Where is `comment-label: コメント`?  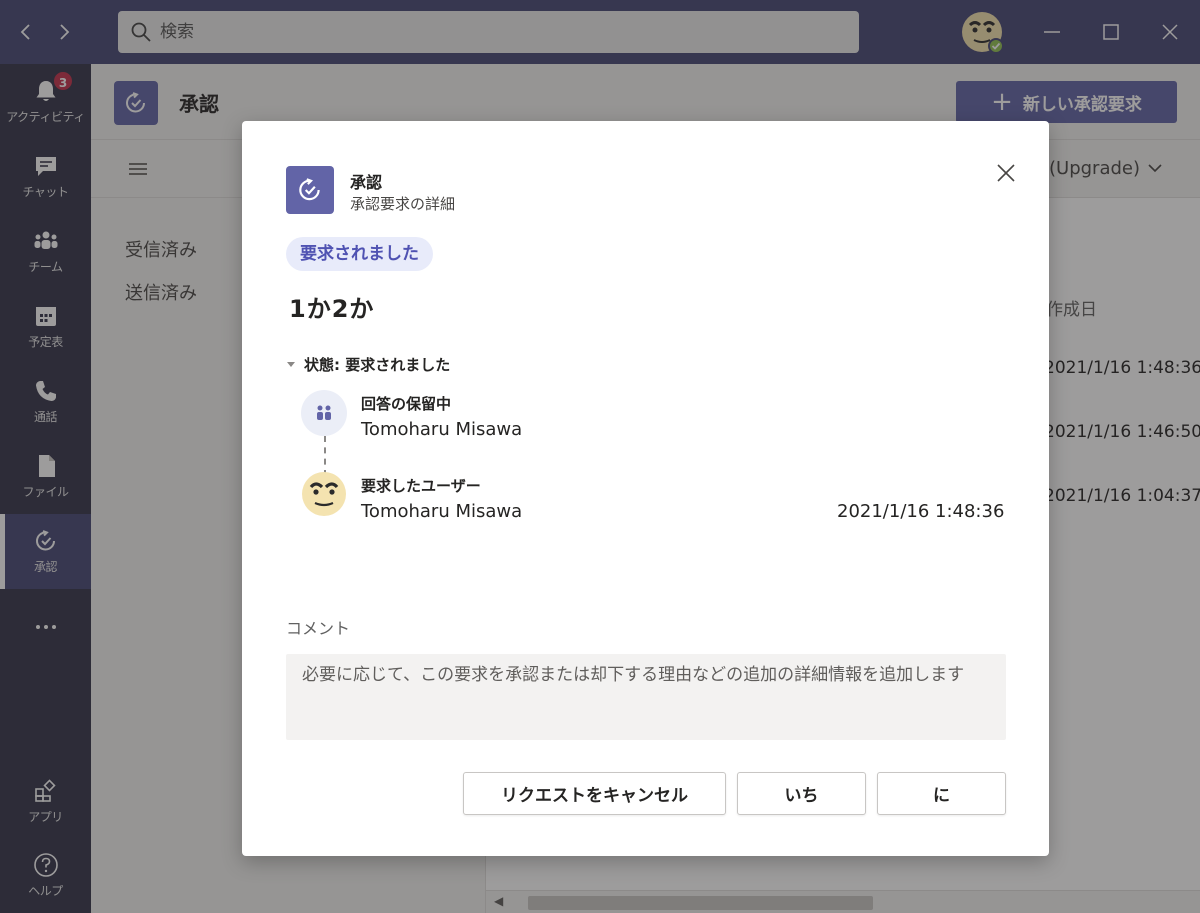
comment-label: コメント is located at coordinates (318, 628).